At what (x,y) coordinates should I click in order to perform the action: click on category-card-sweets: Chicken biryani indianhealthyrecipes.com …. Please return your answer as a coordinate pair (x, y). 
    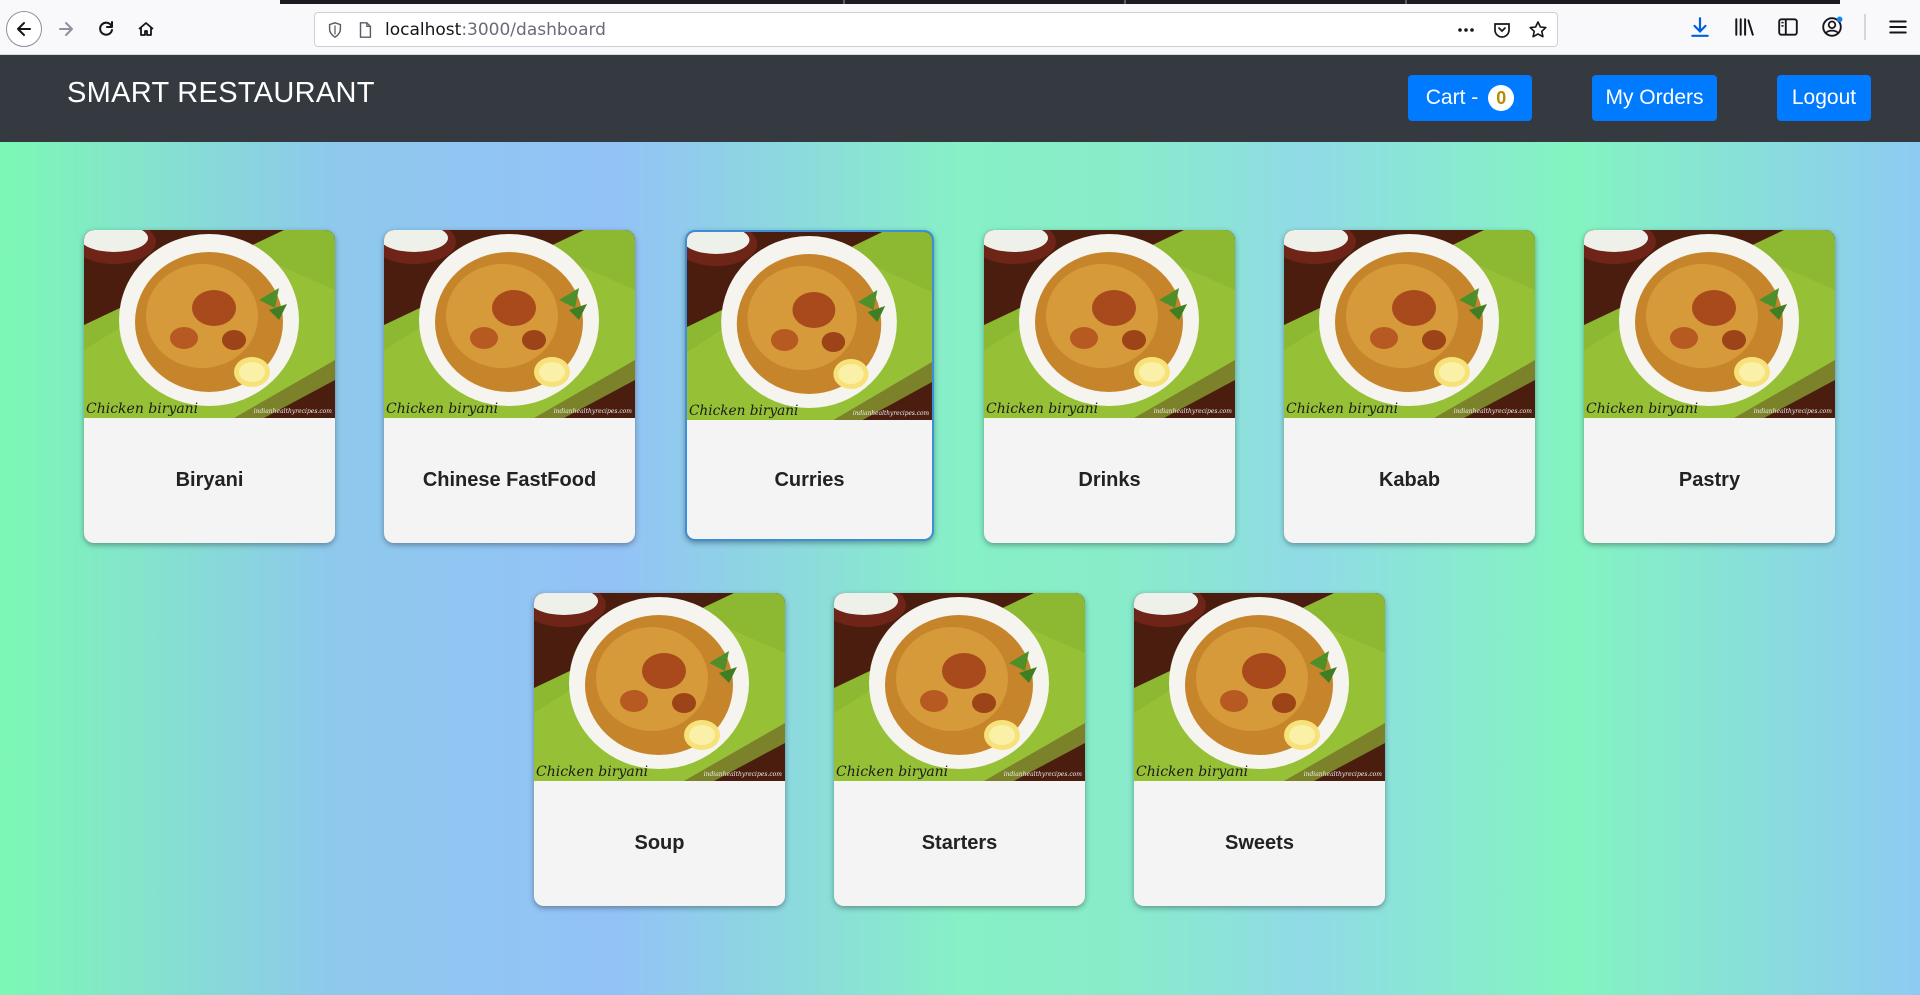
    Looking at the image, I should click on (1259, 749).